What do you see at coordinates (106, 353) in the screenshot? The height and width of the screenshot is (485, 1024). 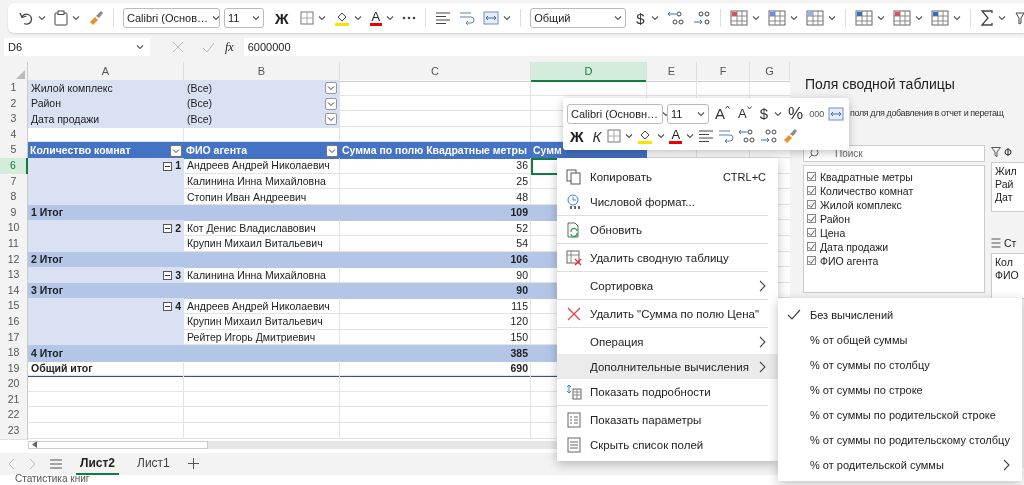 I see `table-cell: 4 Итог` at bounding box center [106, 353].